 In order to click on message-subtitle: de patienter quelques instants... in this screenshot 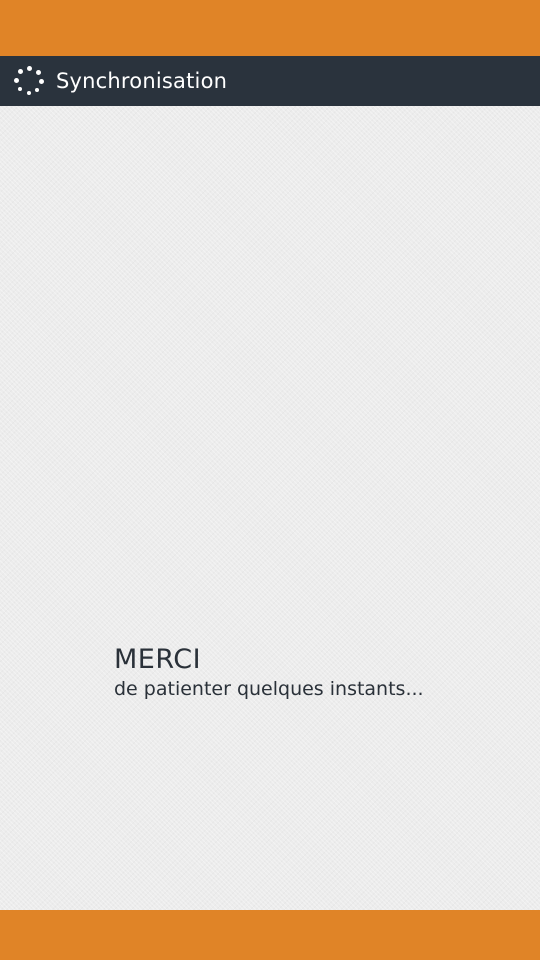, I will do `click(269, 689)`.